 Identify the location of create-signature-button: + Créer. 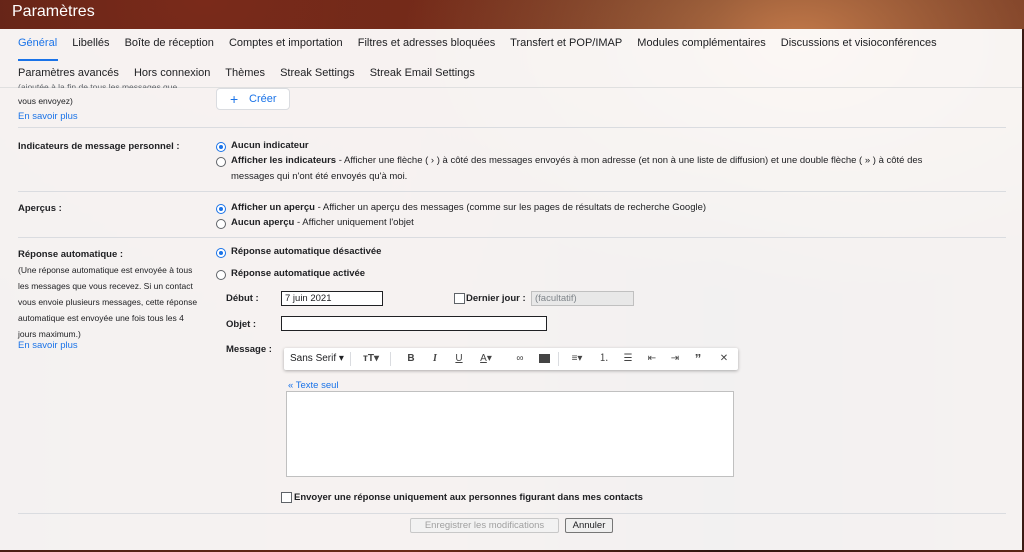
(253, 99).